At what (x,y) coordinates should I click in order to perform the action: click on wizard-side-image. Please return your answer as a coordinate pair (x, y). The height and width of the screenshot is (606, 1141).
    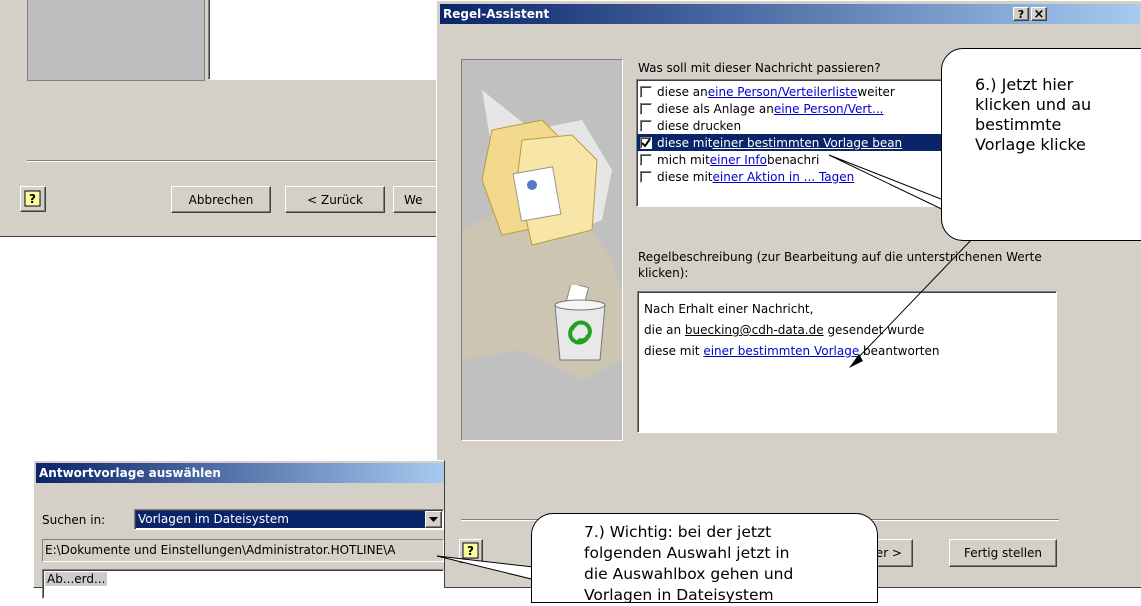
    Looking at the image, I should click on (116, 40).